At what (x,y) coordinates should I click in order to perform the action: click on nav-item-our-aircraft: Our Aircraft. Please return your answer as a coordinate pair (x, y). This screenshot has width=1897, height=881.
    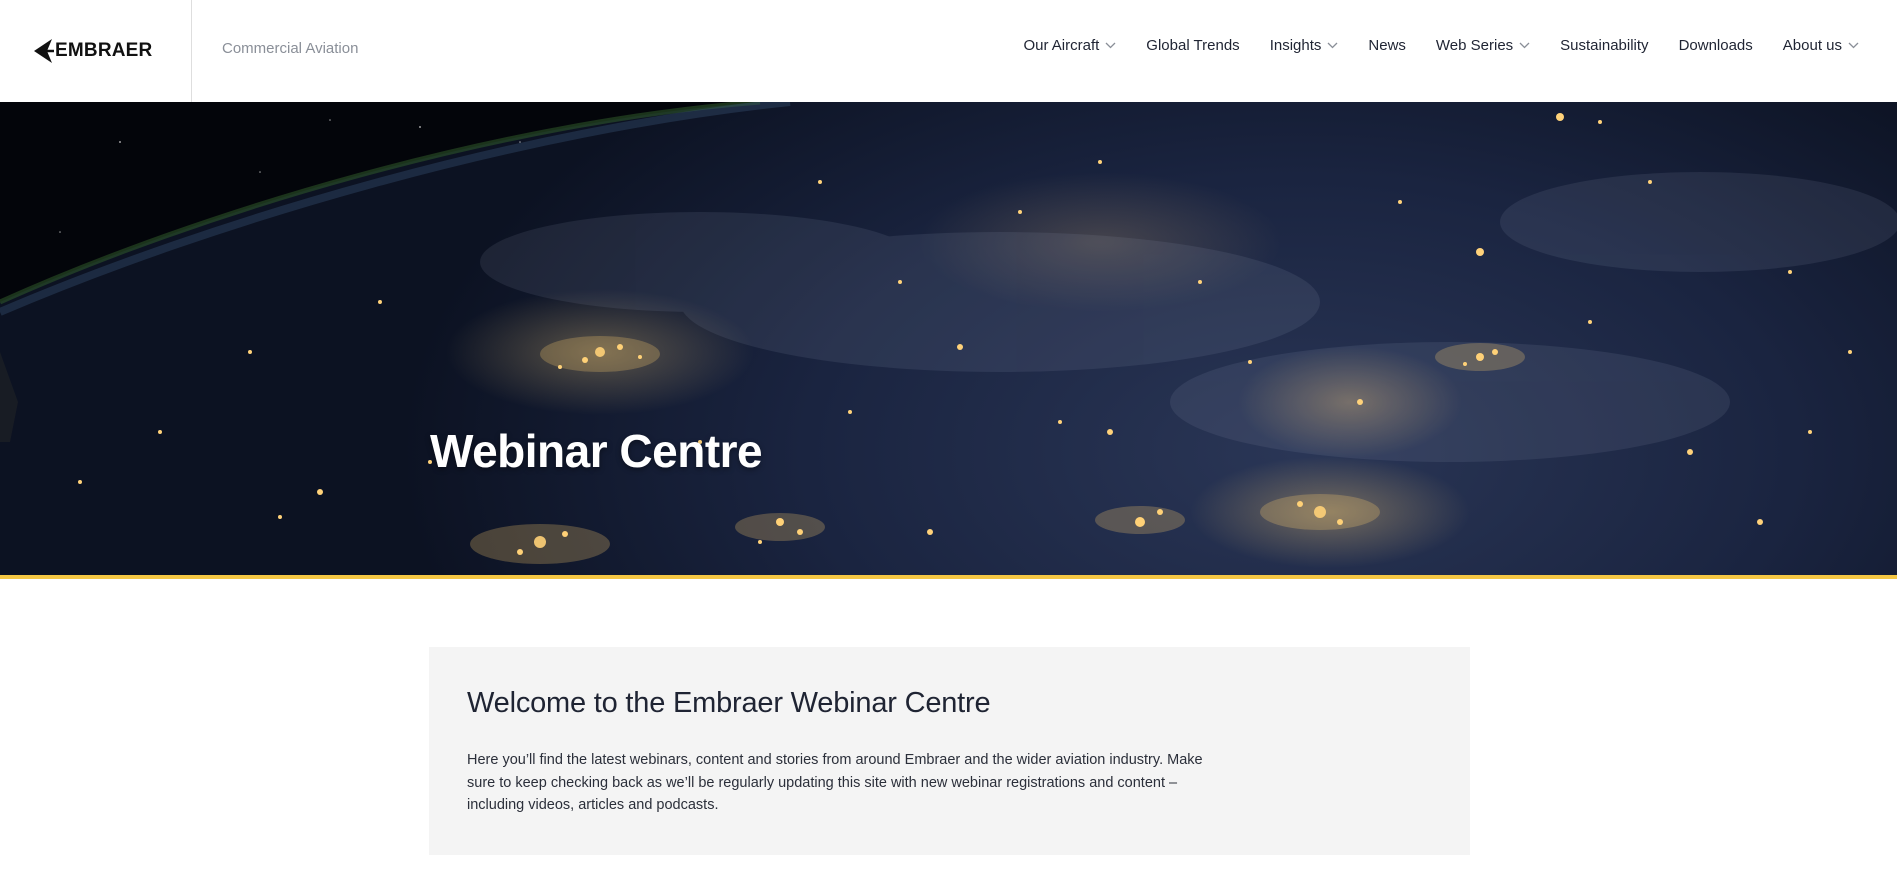
    Looking at the image, I should click on (1069, 45).